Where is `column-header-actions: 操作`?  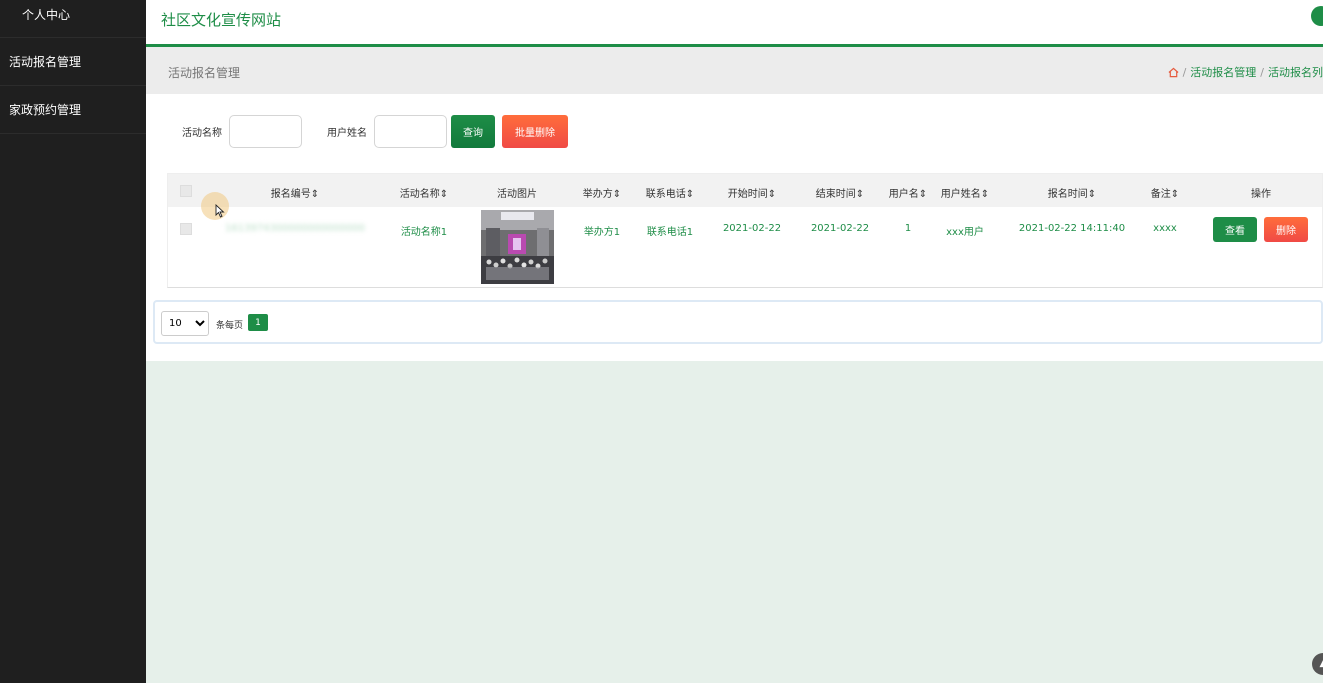
column-header-actions: 操作 is located at coordinates (1261, 194).